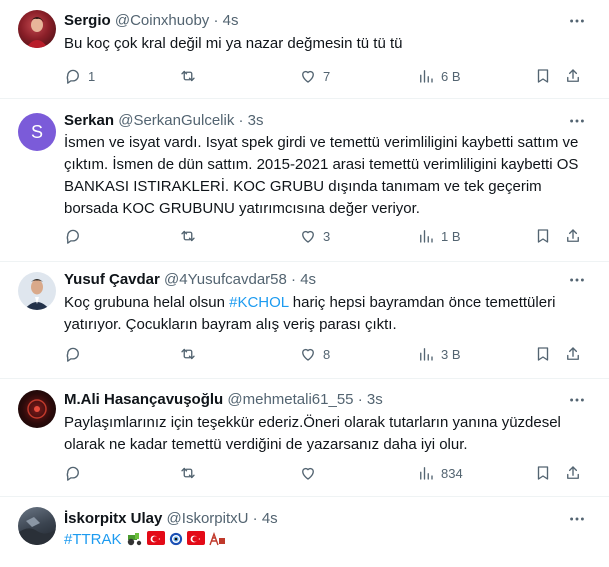 This screenshot has width=609, height=567. Describe the element at coordinates (89, 120) in the screenshot. I see `display-name: Serkan` at that location.